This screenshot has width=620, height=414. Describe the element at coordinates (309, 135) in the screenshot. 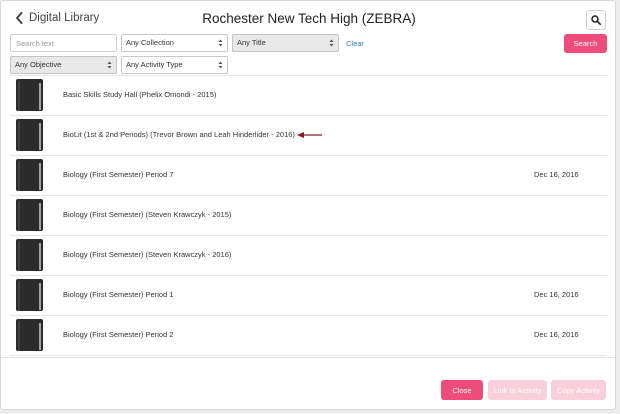

I see `red-arrow-icon` at that location.